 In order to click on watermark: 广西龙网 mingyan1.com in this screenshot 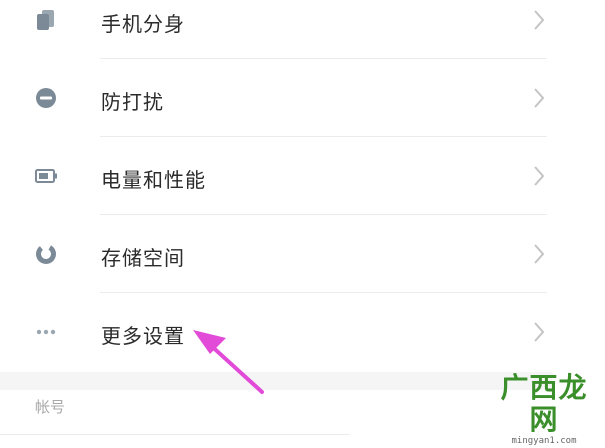, I will do `click(544, 409)`.